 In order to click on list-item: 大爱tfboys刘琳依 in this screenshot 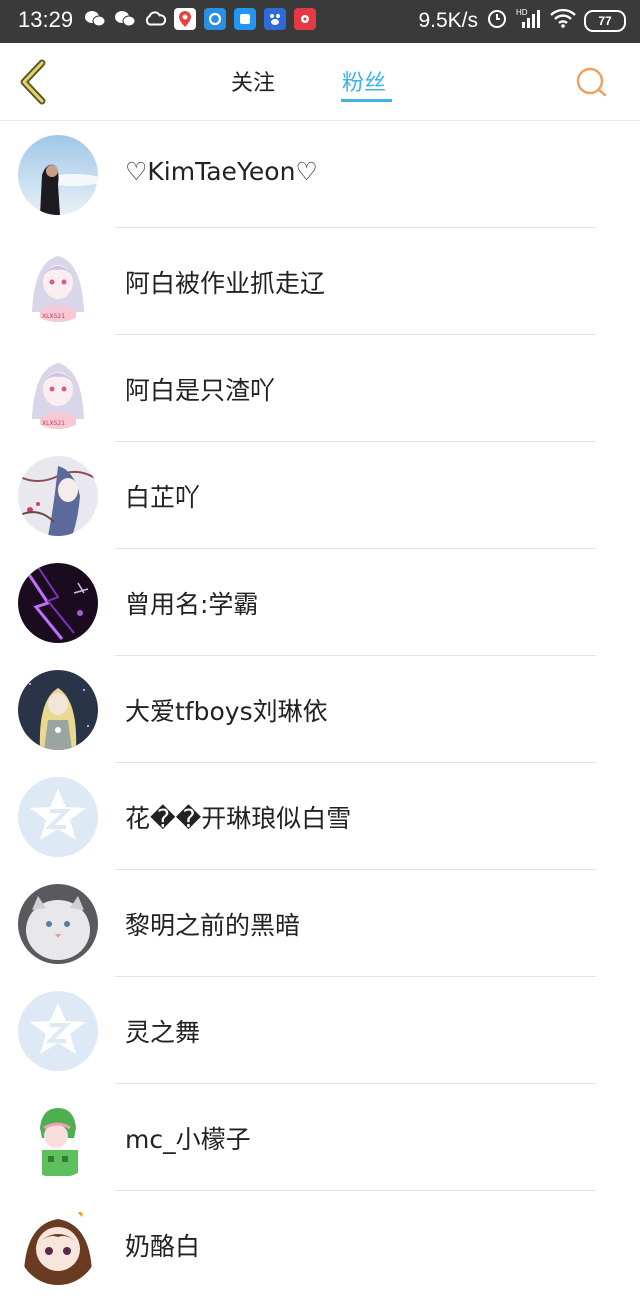, I will do `click(320, 709)`.